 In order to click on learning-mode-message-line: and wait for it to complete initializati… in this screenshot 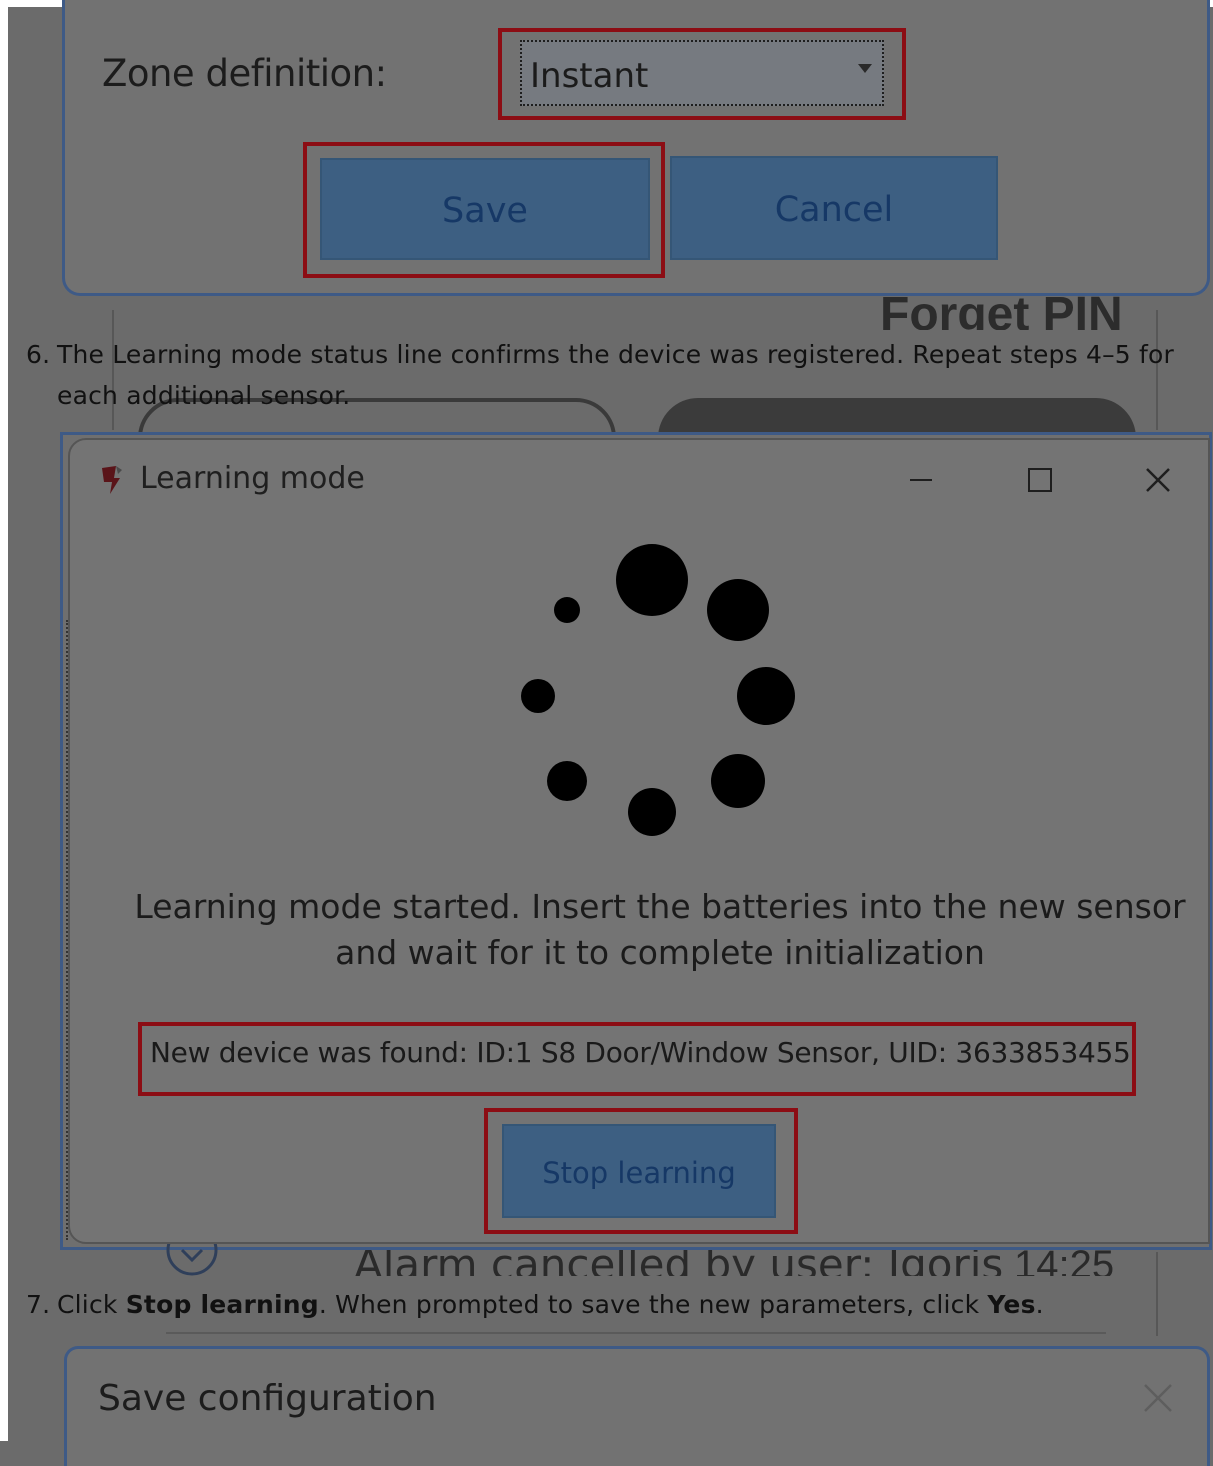, I will do `click(660, 952)`.